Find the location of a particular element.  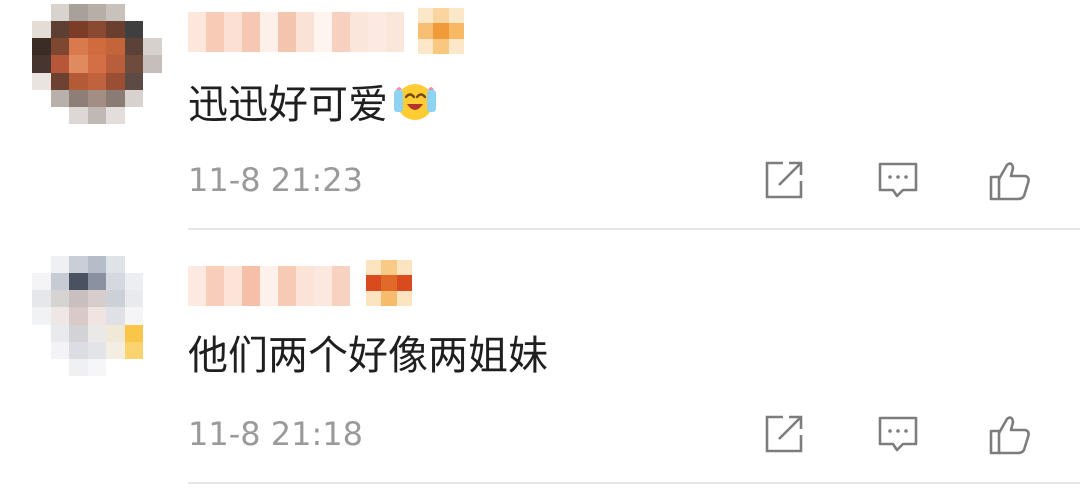

comment-text-content: 迅迅好可爱 is located at coordinates (288, 105).